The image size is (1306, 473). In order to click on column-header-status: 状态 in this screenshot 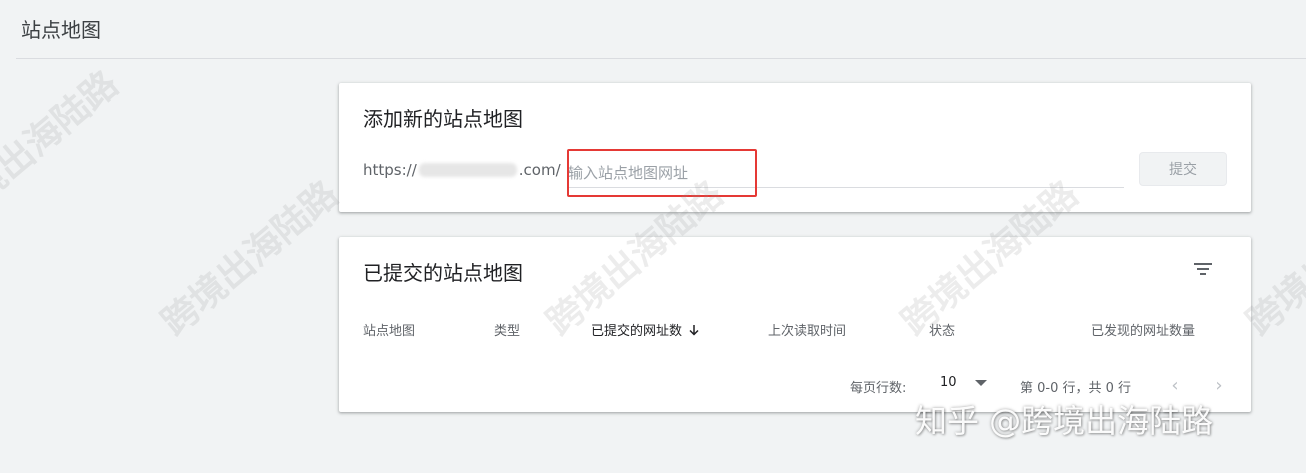, I will do `click(942, 329)`.